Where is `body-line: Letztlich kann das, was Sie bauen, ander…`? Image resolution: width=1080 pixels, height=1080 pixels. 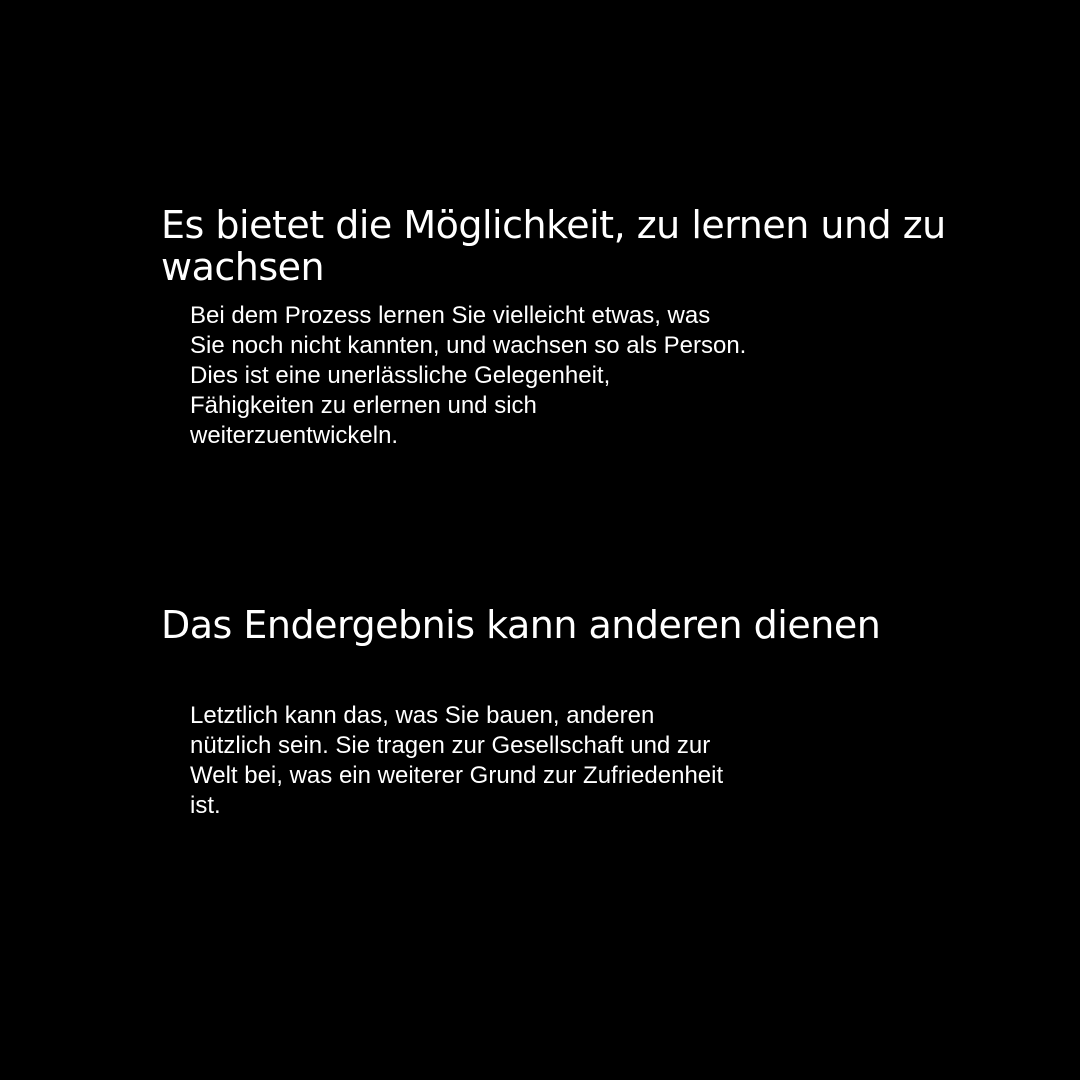 body-line: Letztlich kann das, was Sie bauen, ander… is located at coordinates (422, 715).